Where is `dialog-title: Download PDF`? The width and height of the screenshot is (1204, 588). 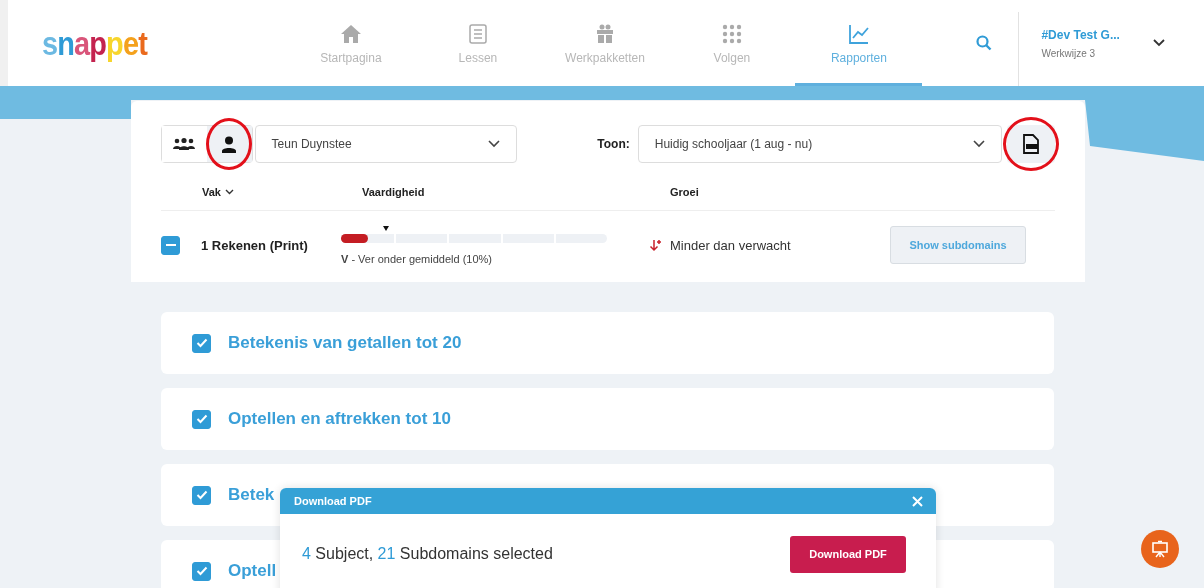 dialog-title: Download PDF is located at coordinates (333, 501).